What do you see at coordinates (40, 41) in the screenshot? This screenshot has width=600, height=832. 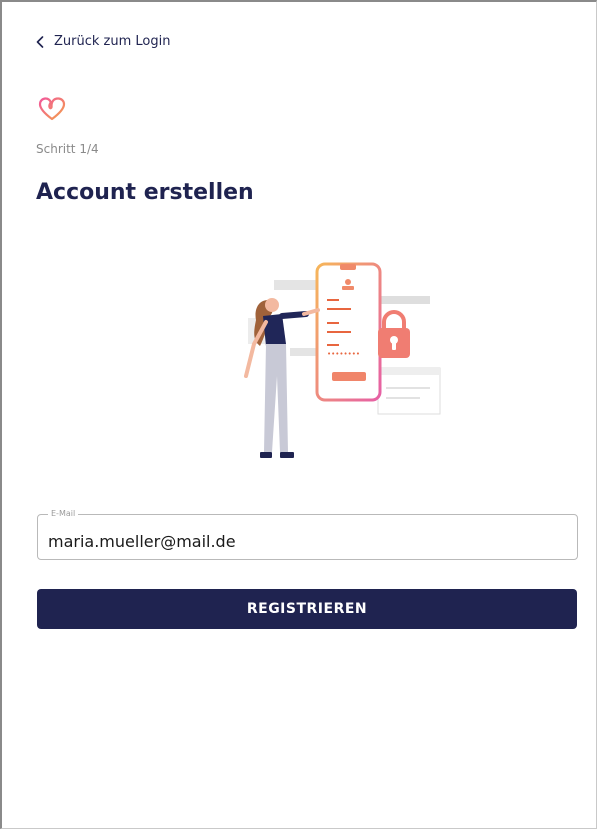 I see `chevron-left-icon` at bounding box center [40, 41].